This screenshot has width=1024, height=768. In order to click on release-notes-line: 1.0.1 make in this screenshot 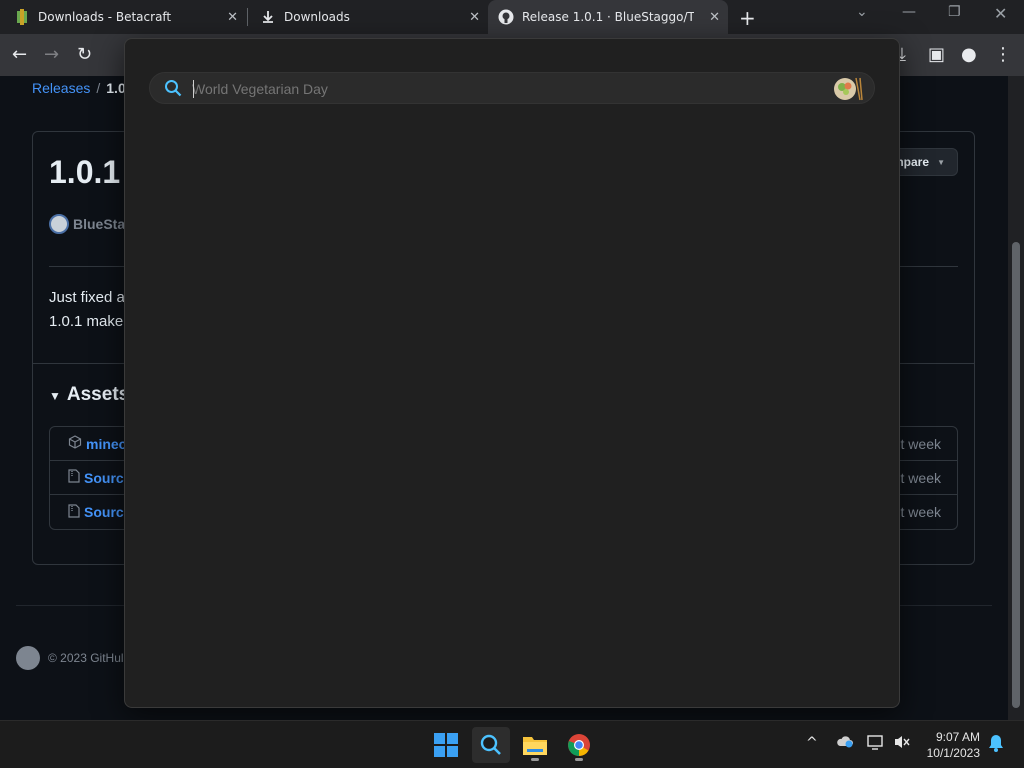, I will do `click(86, 321)`.